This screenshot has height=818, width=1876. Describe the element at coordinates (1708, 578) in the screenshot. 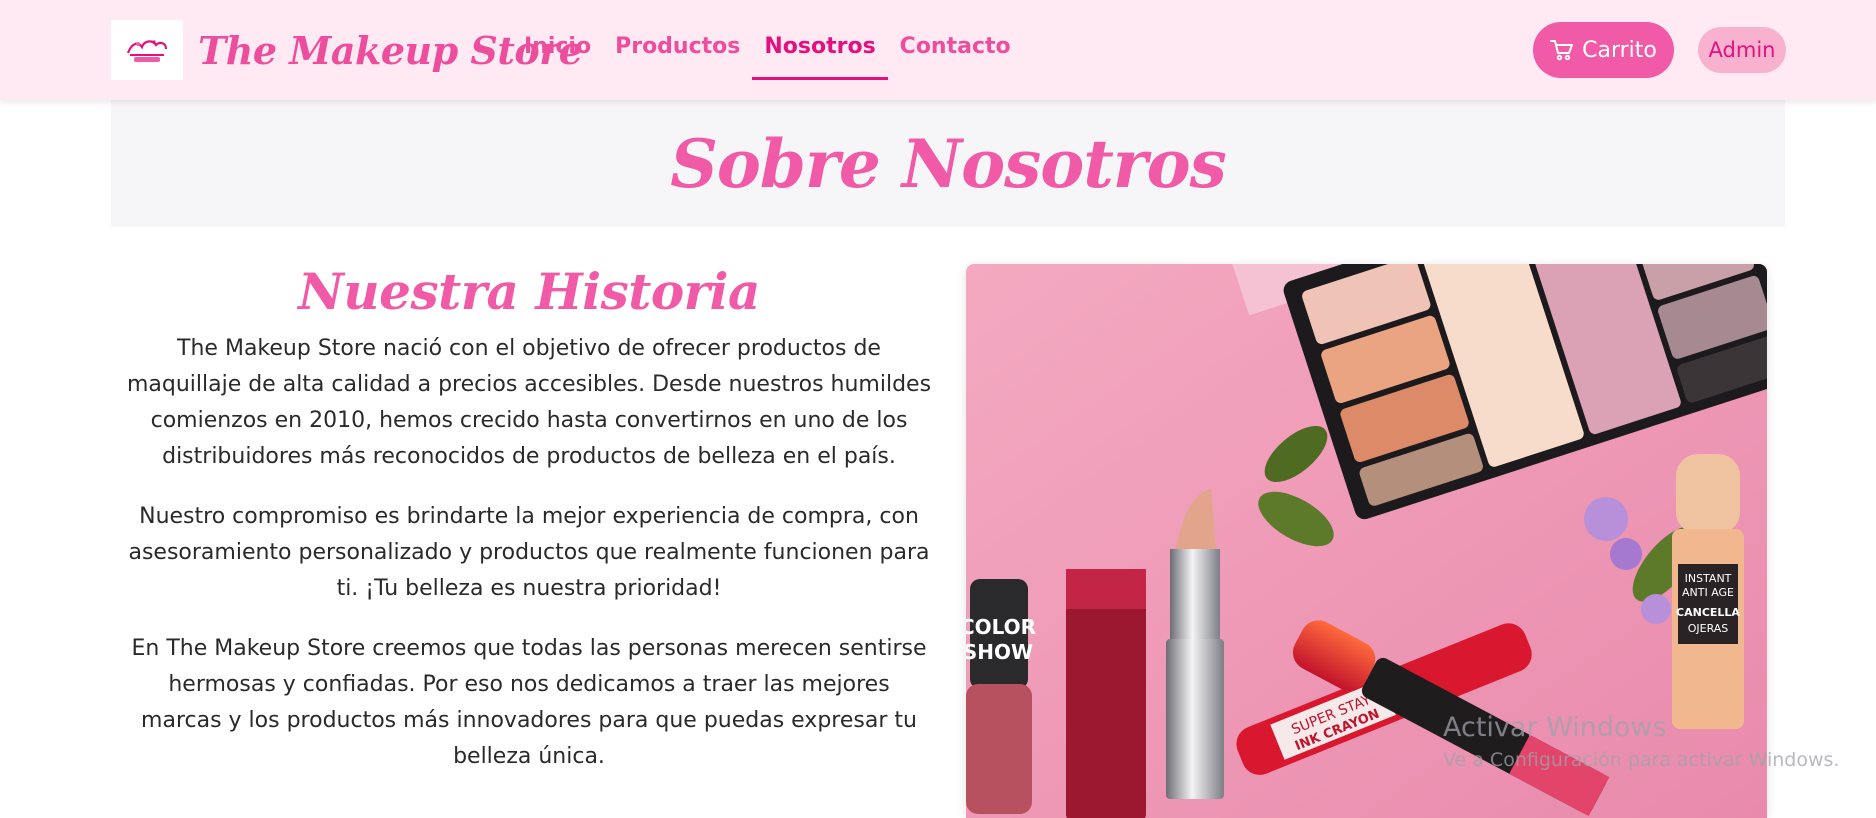

I see `concealer-label-1: INSTANT` at that location.